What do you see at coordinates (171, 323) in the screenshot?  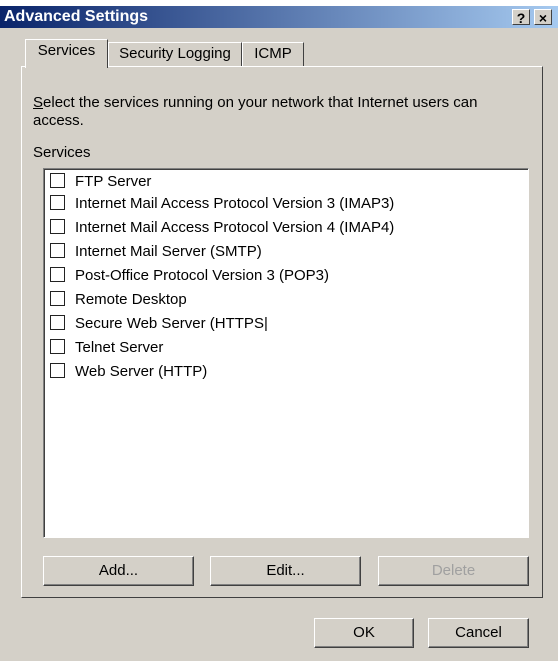 I see `service-label: Secure Web Server (HTTPS|` at bounding box center [171, 323].